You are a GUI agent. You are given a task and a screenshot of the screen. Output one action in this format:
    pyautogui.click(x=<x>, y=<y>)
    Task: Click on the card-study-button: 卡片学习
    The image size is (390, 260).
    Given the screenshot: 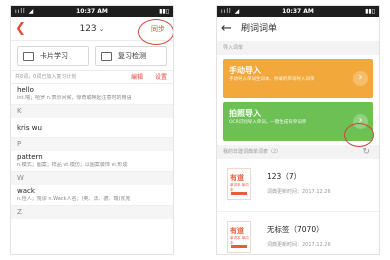 What is the action you would take?
    pyautogui.click(x=53, y=56)
    